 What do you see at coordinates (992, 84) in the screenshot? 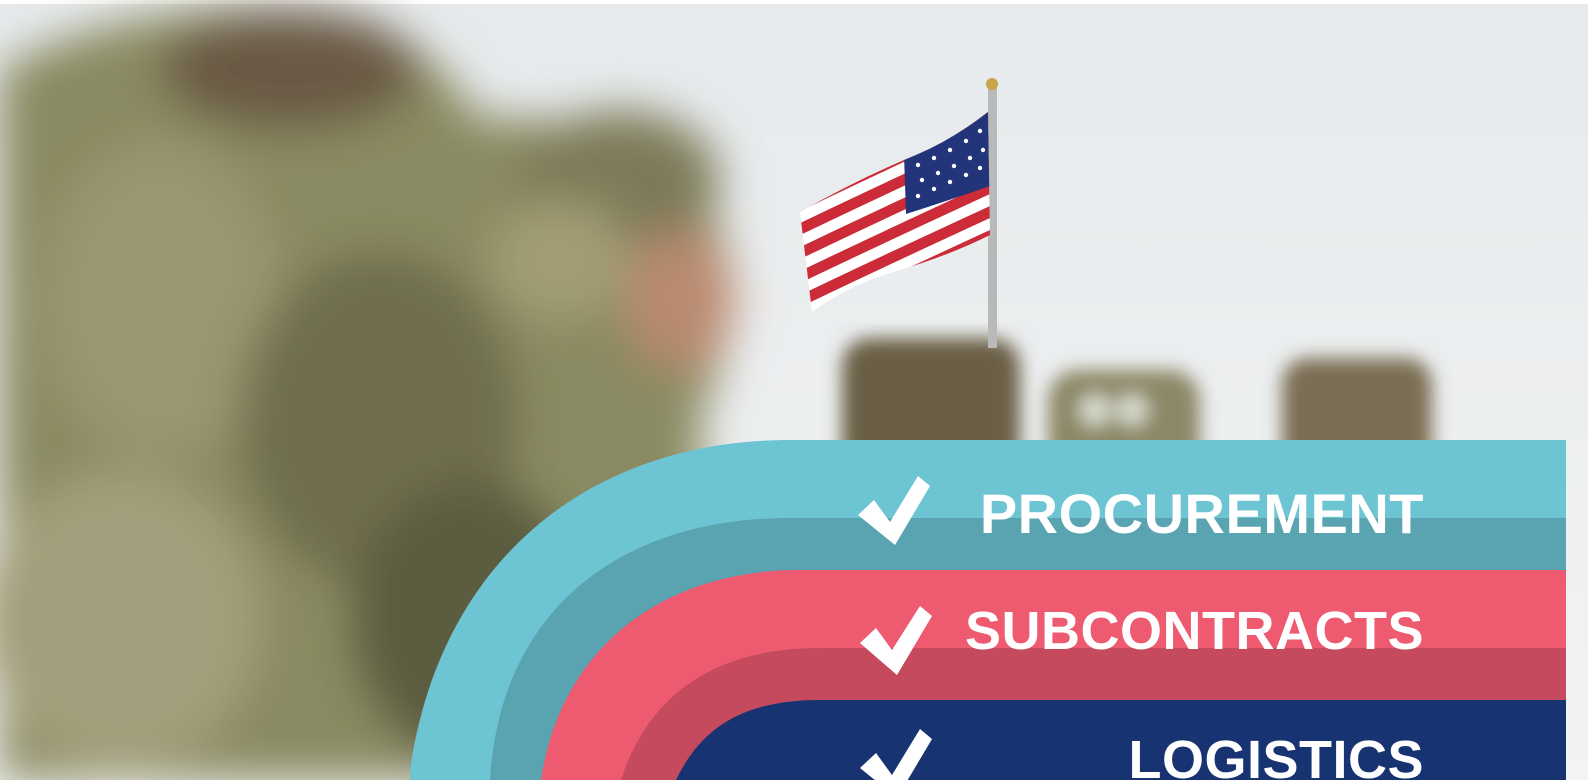
I see `flagpole-finial` at bounding box center [992, 84].